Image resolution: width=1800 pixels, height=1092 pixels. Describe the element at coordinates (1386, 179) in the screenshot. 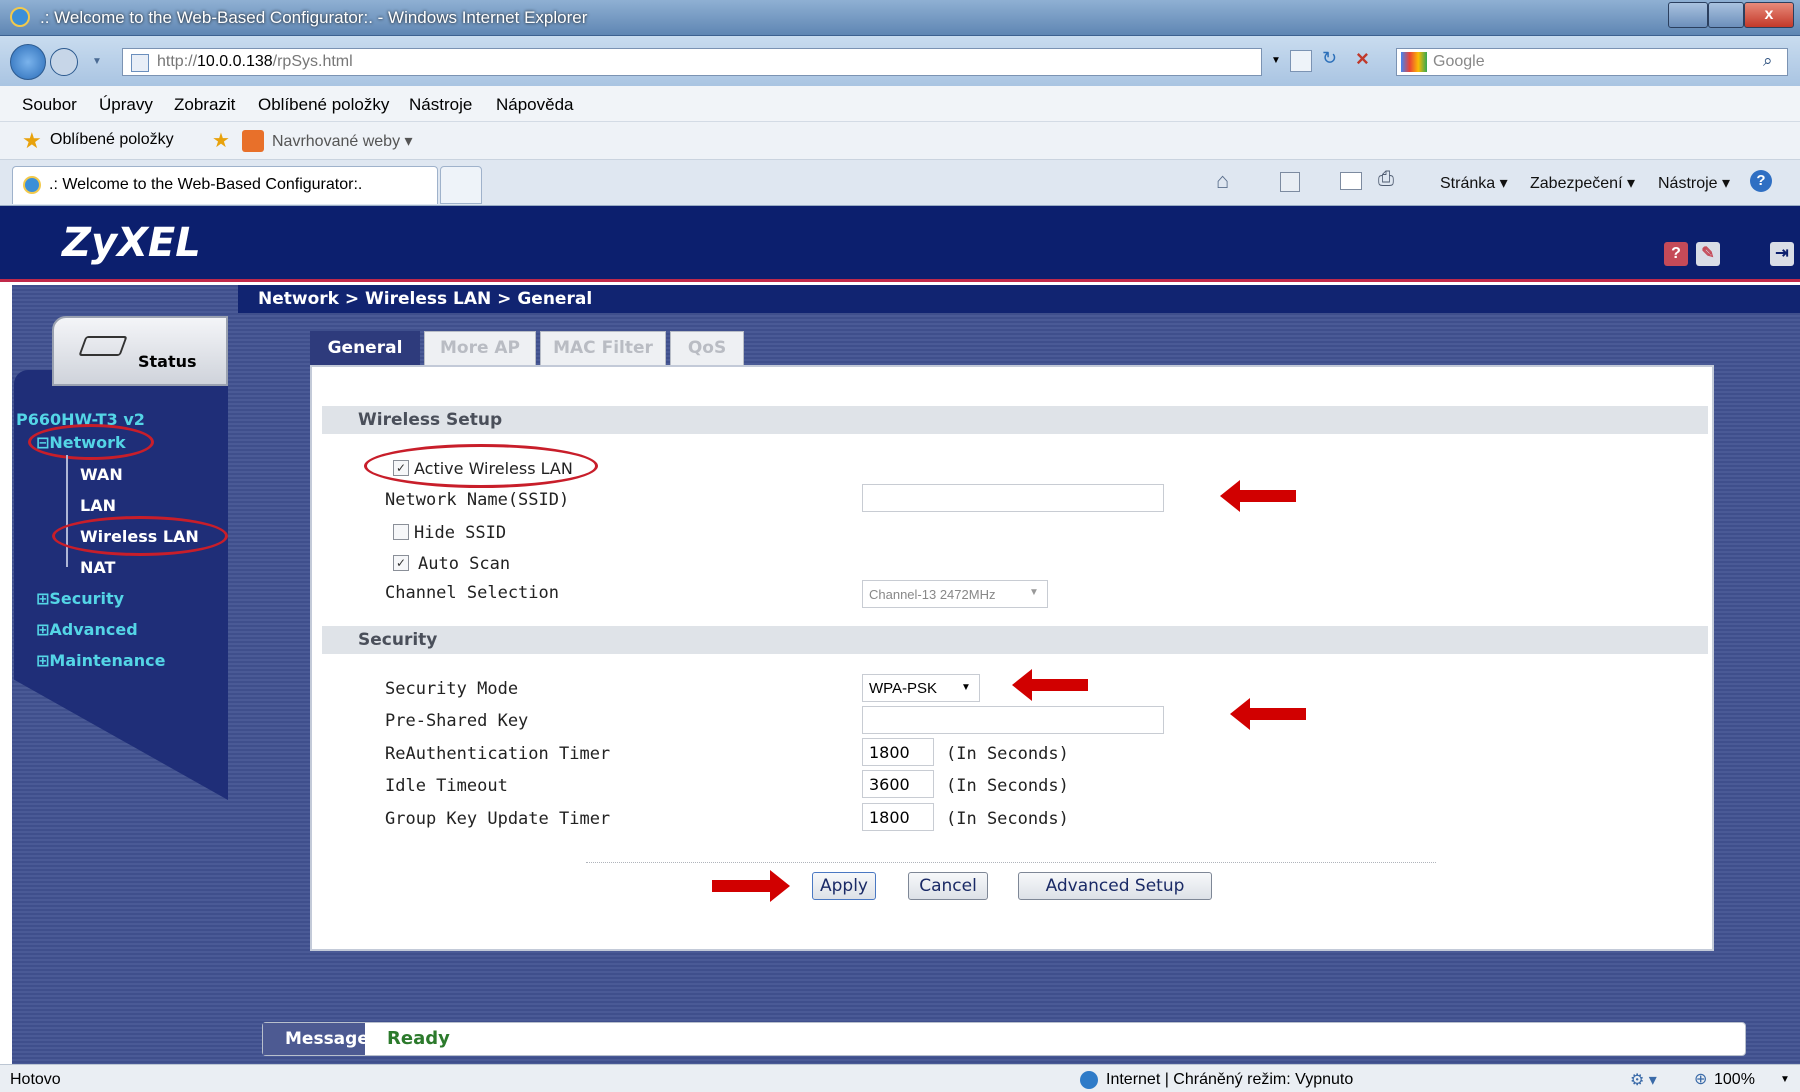

I see `print-icon: ⎙` at that location.